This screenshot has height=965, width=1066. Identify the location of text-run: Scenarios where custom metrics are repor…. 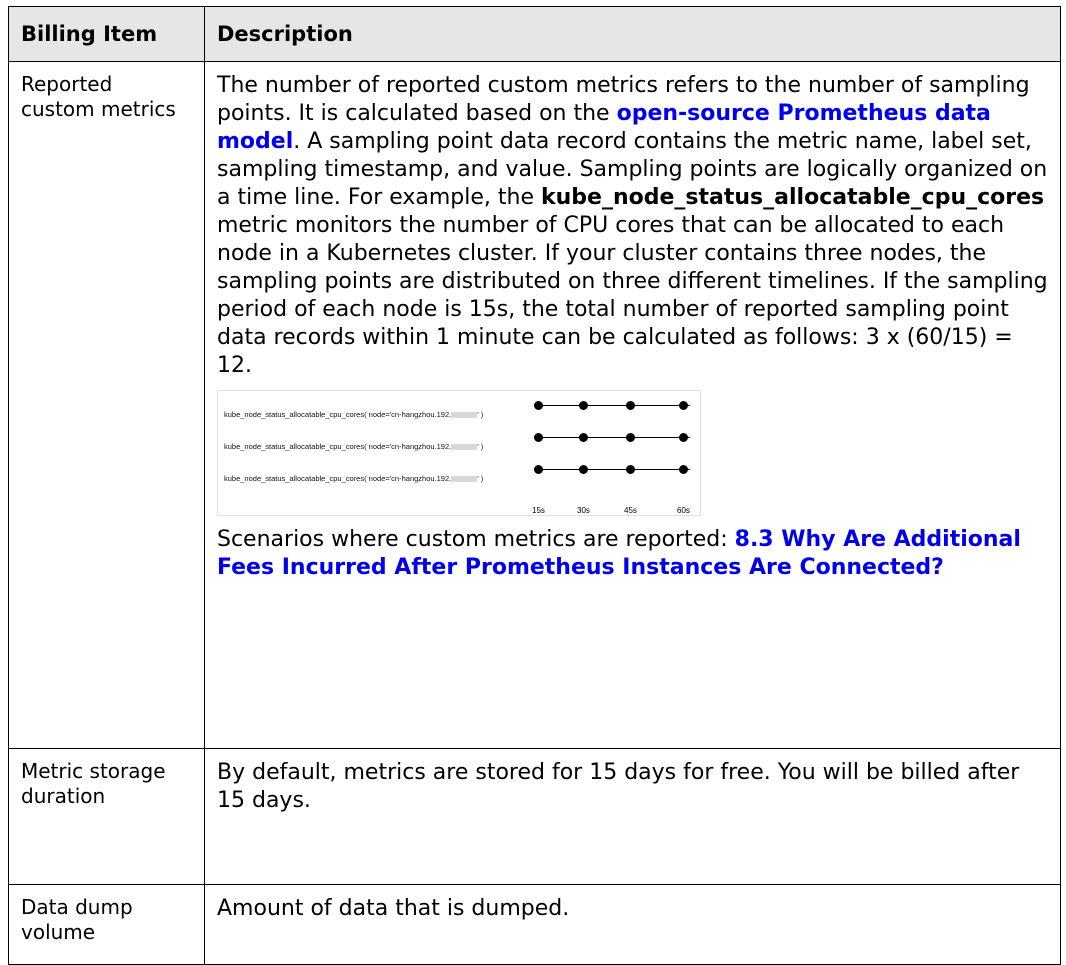
(476, 539).